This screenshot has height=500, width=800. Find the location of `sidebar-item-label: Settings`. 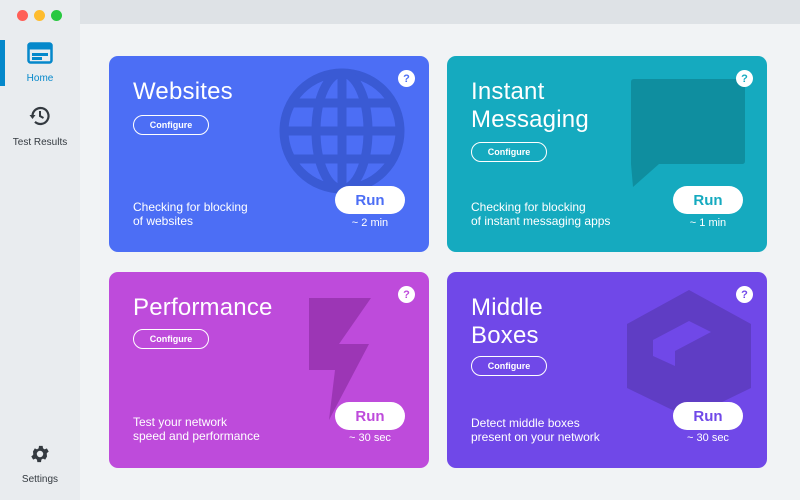

sidebar-item-label: Settings is located at coordinates (40, 479).